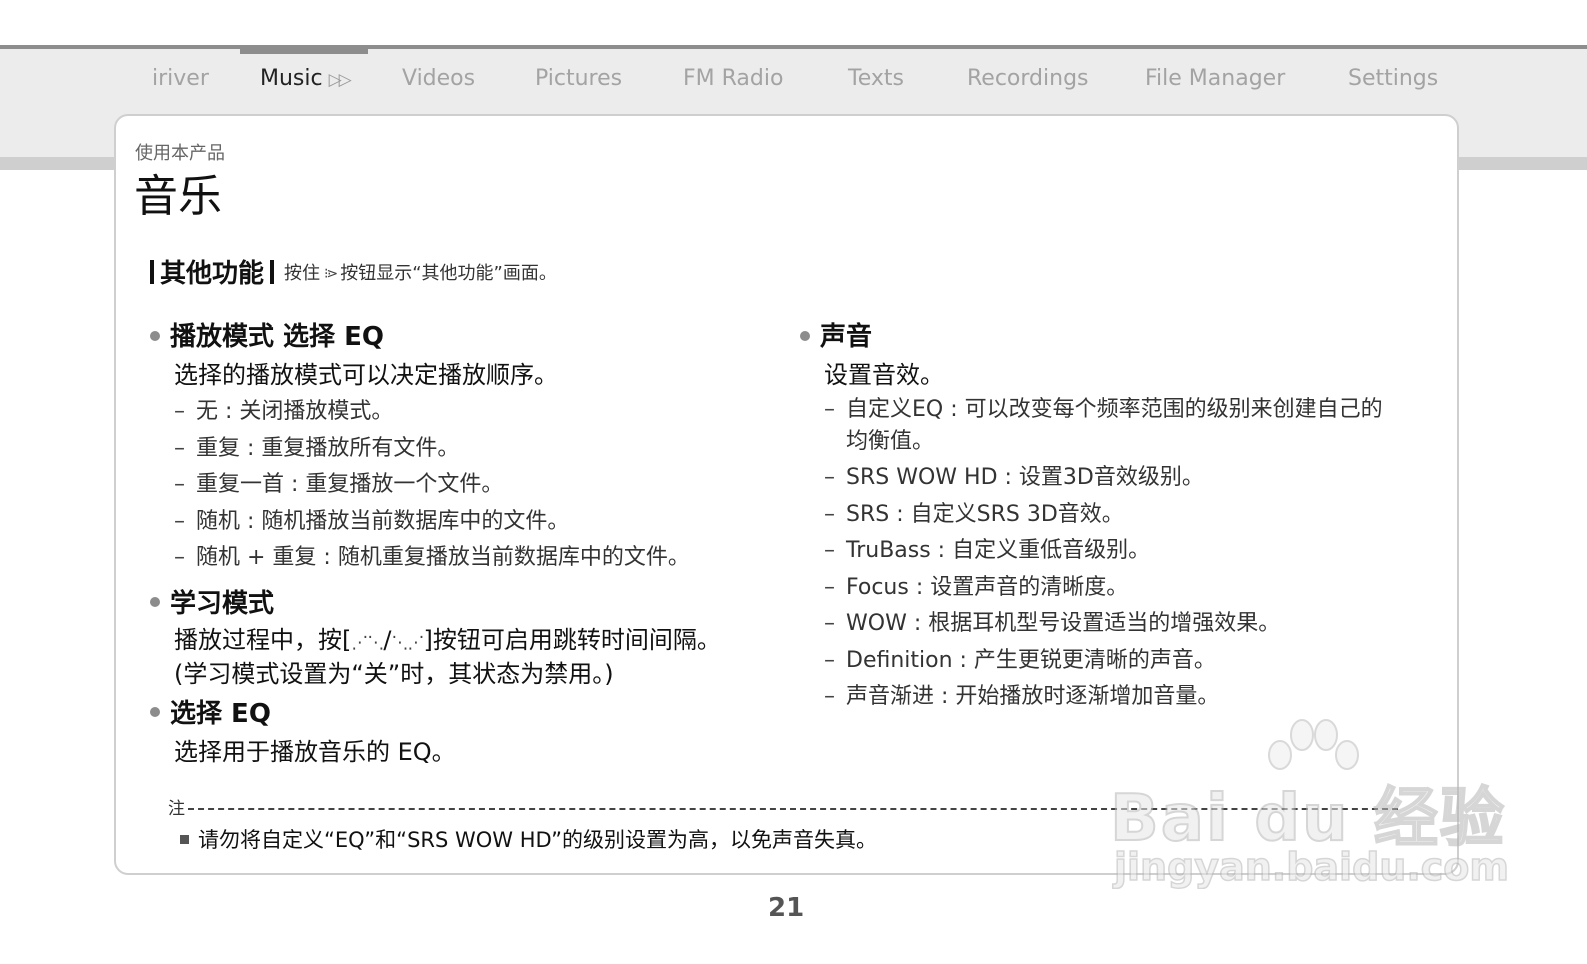  I want to click on other-functions-desc: 按住 ⁝⋗ 按钮显示“其他功能”画面。, so click(420, 273).